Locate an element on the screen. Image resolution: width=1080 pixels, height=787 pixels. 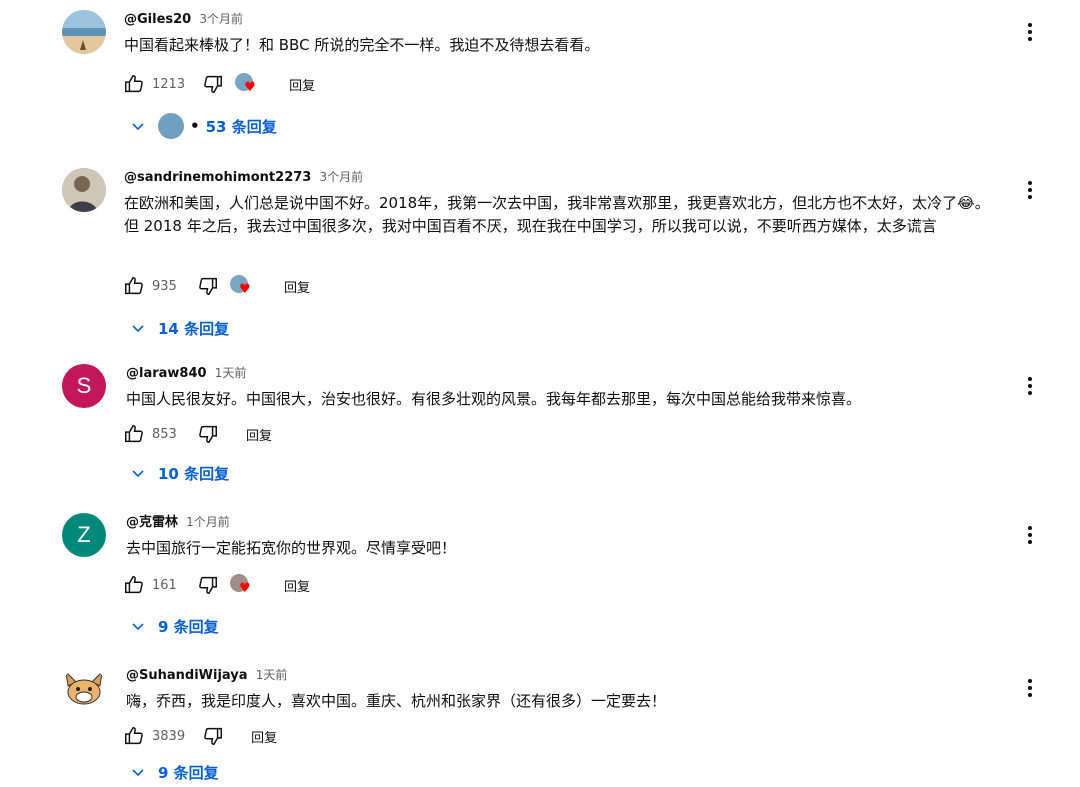
comment-actions: 935 ♥ 回复 is located at coordinates (216, 286).